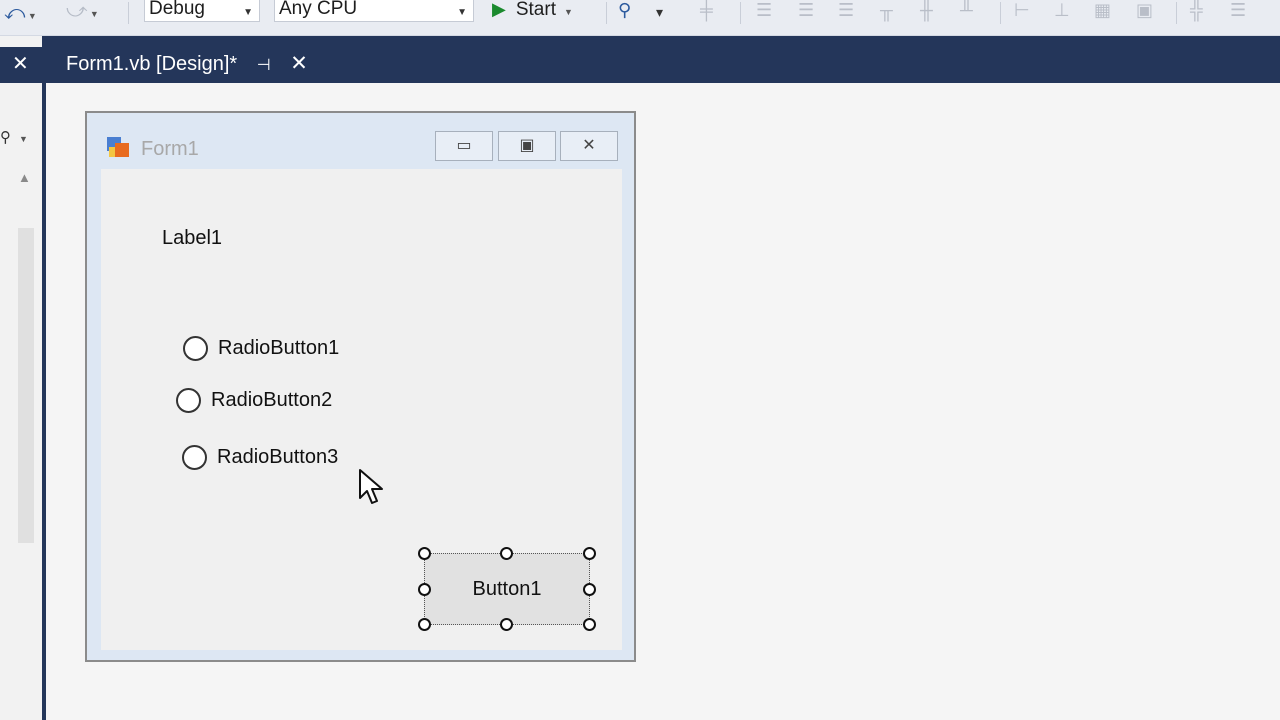  Describe the element at coordinates (568, 12) in the screenshot. I see `start-dropdown-icon: ▼` at that location.